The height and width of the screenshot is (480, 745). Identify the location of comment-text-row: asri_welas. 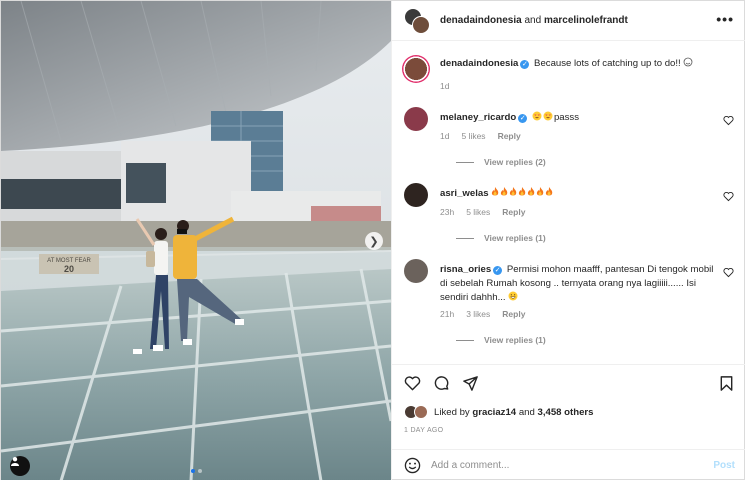
(580, 194).